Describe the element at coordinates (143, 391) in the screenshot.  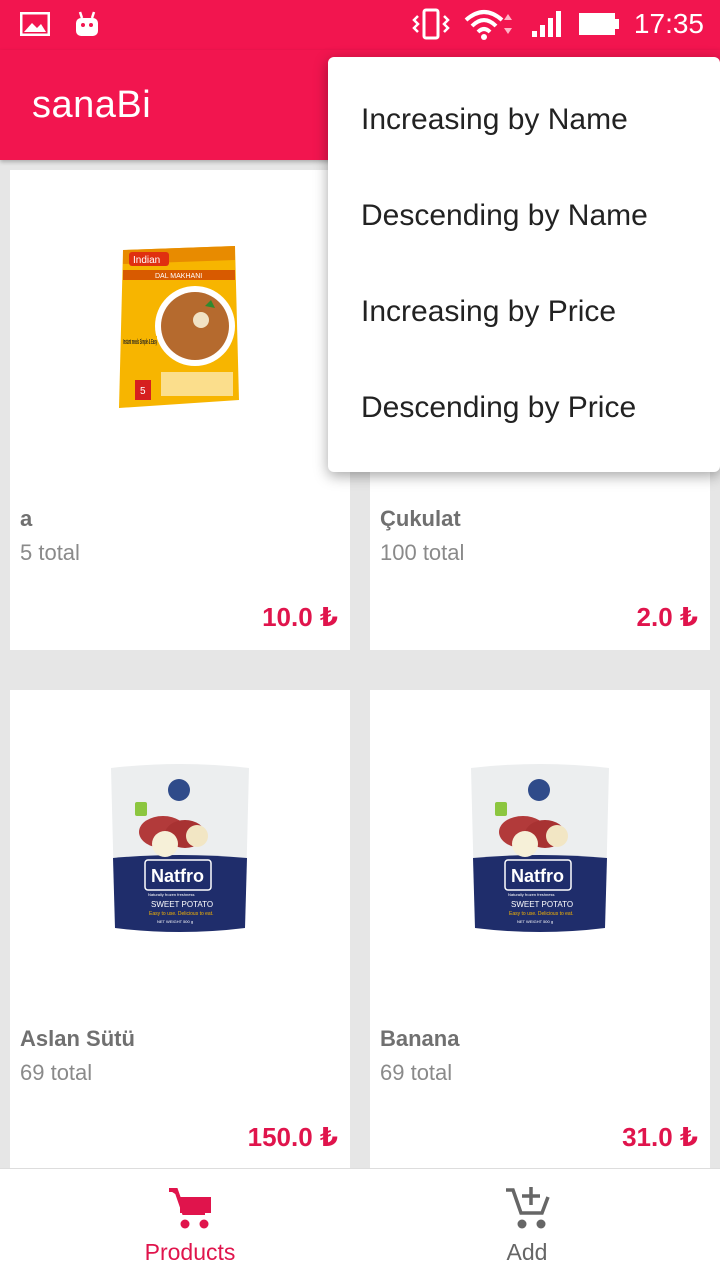
I see `svg-text: 5` at that location.